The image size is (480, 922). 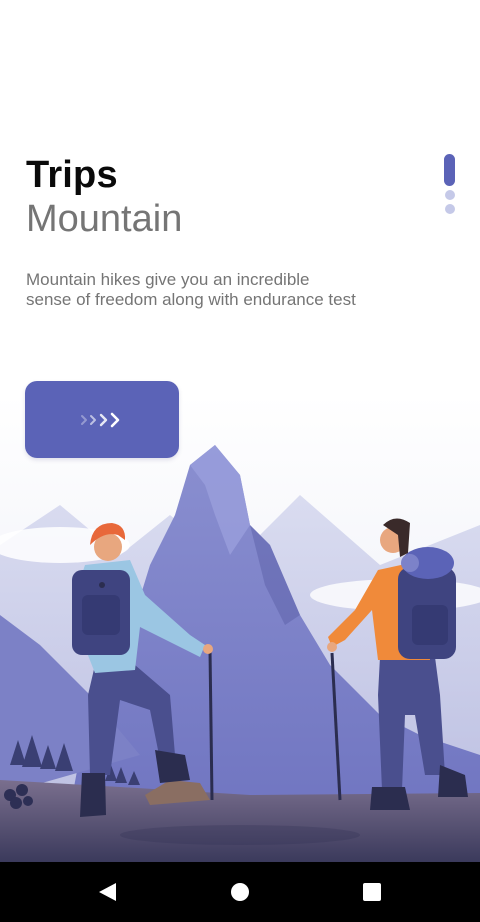 What do you see at coordinates (449, 170) in the screenshot?
I see `page-indicator-dot-active` at bounding box center [449, 170].